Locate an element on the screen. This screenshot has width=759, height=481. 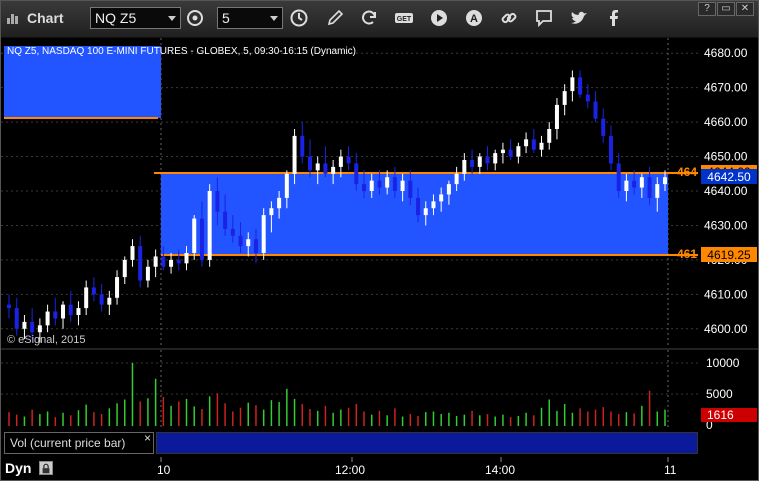
chart-app-icon is located at coordinates (12, 19).